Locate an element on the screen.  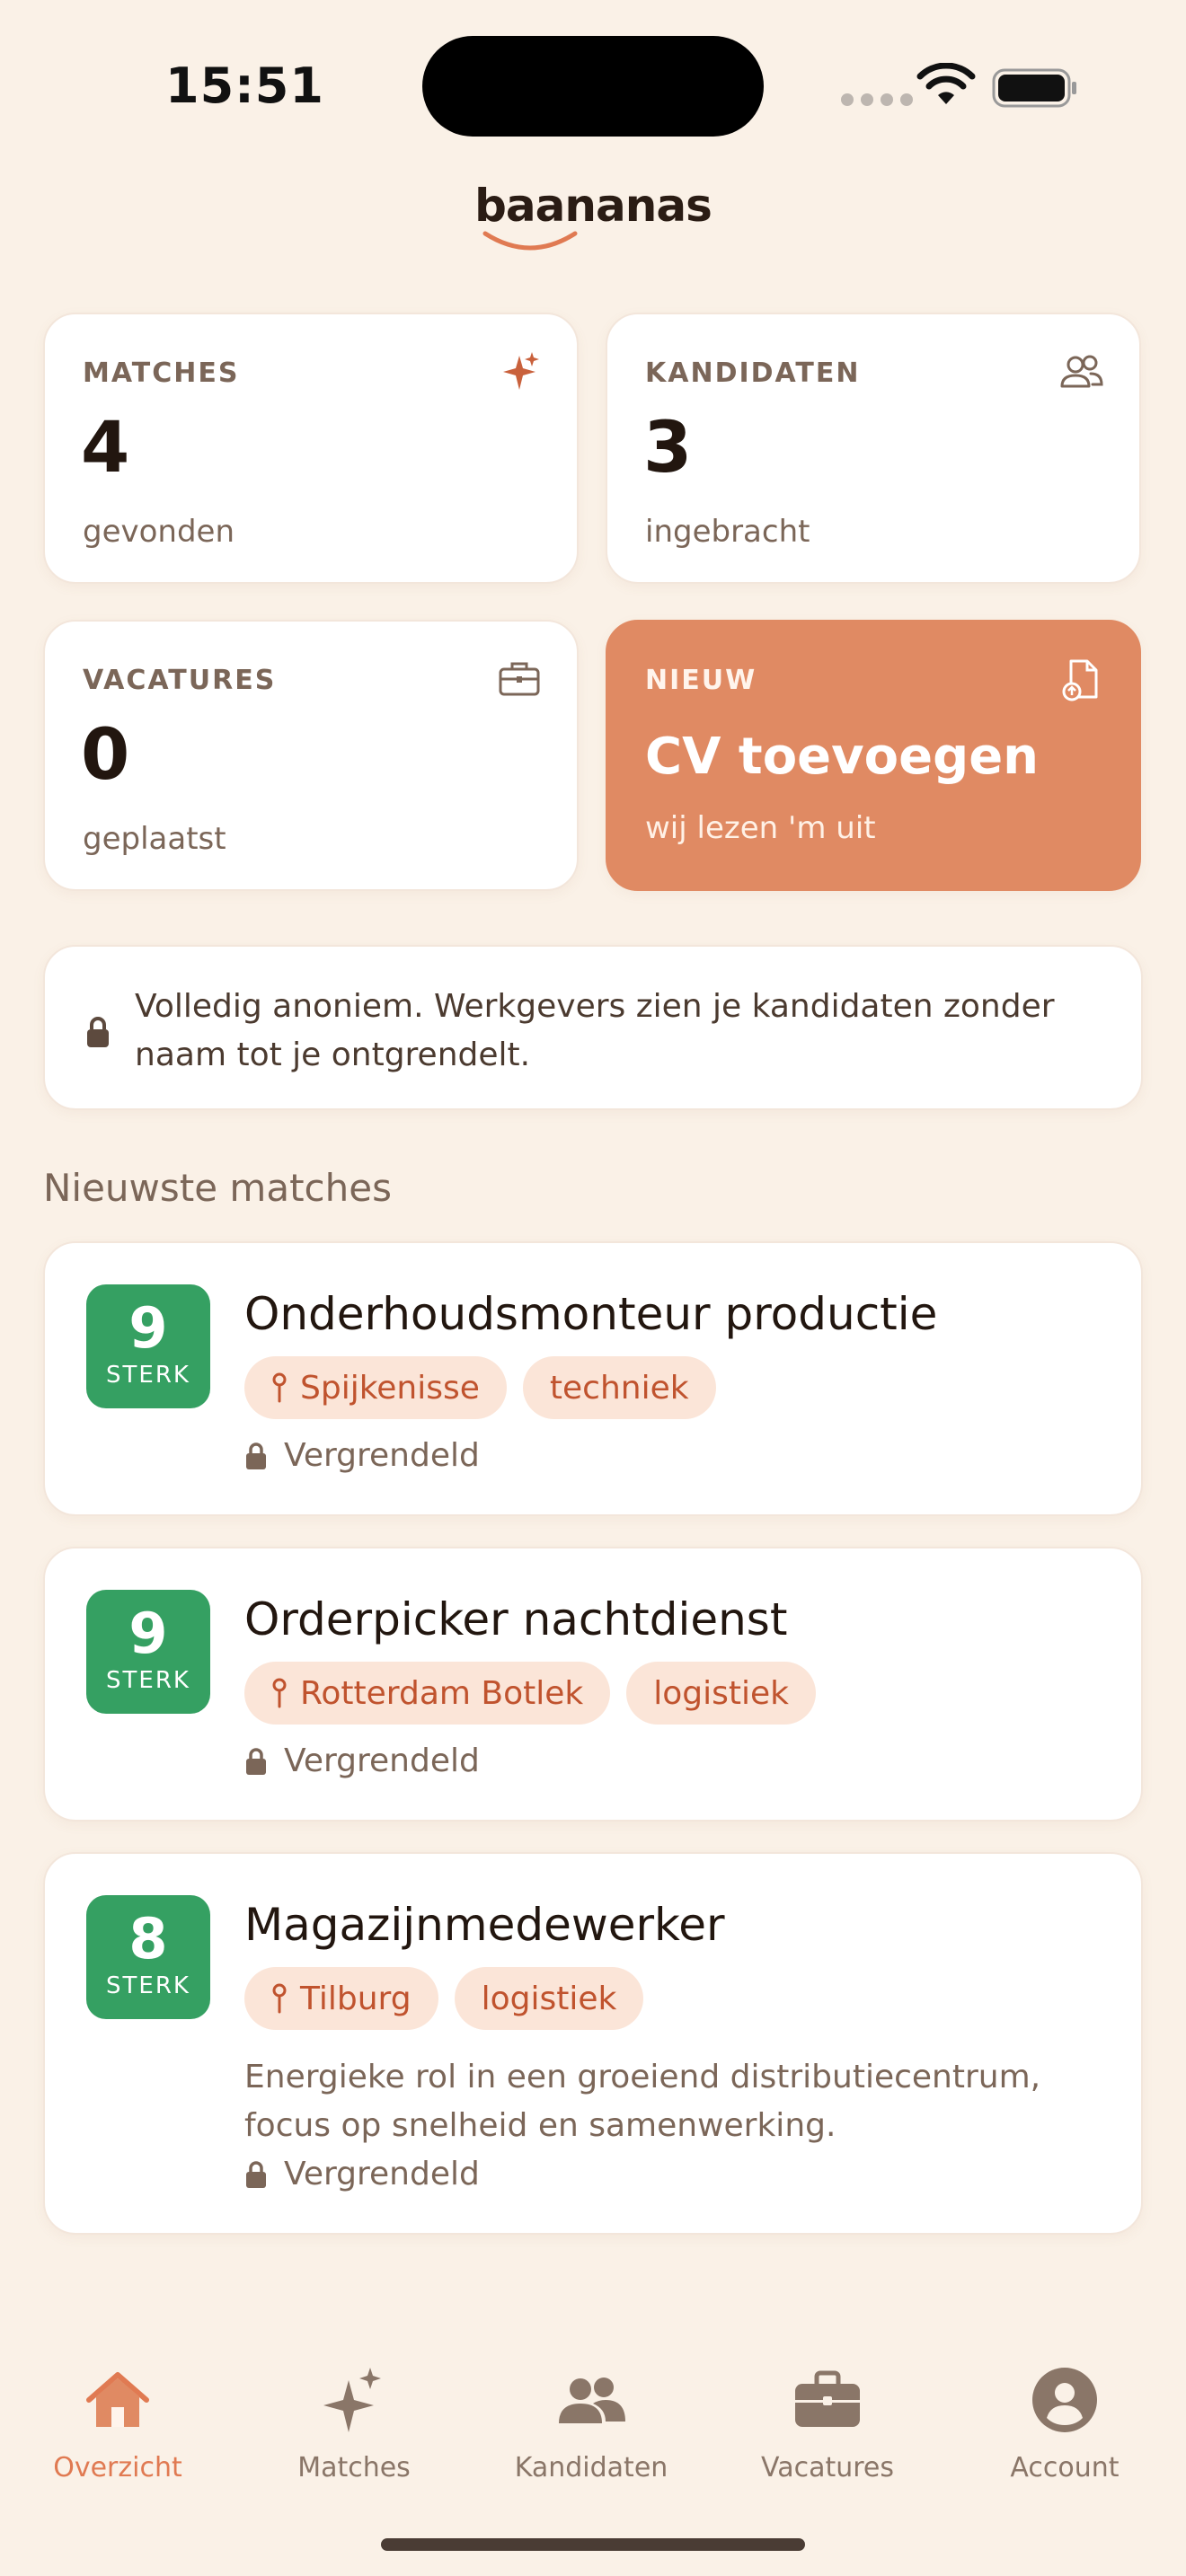
home-indicator is located at coordinates (593, 2544).